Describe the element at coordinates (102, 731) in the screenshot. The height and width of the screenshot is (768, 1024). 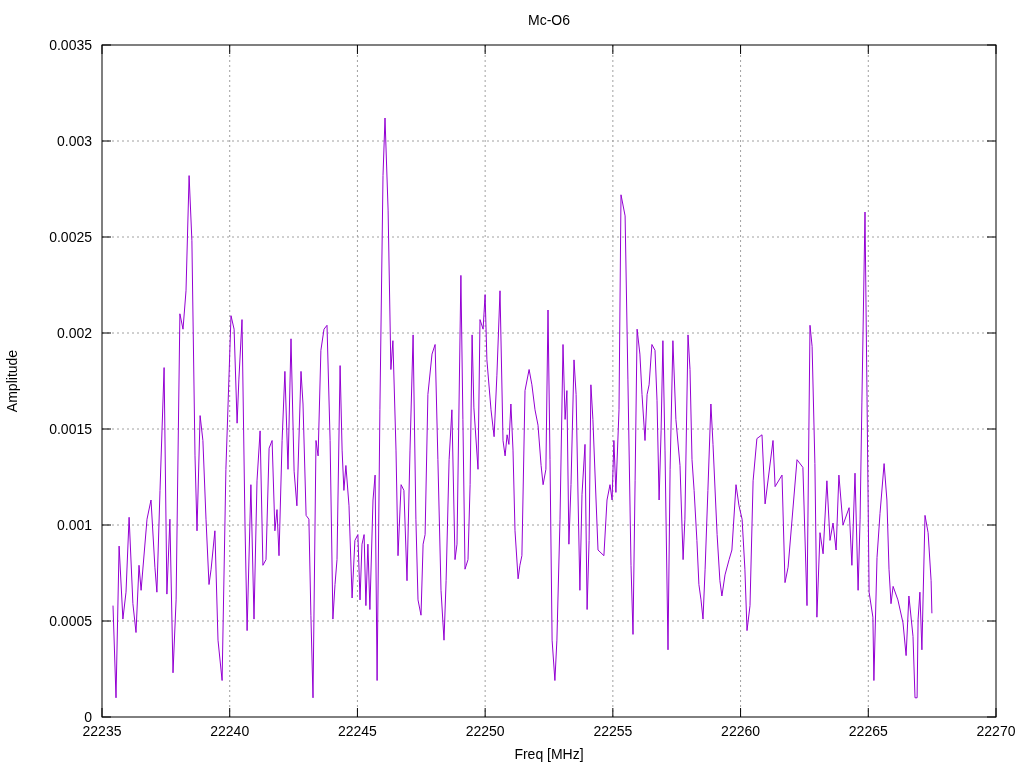
I see `x-tick-label: 22235` at that location.